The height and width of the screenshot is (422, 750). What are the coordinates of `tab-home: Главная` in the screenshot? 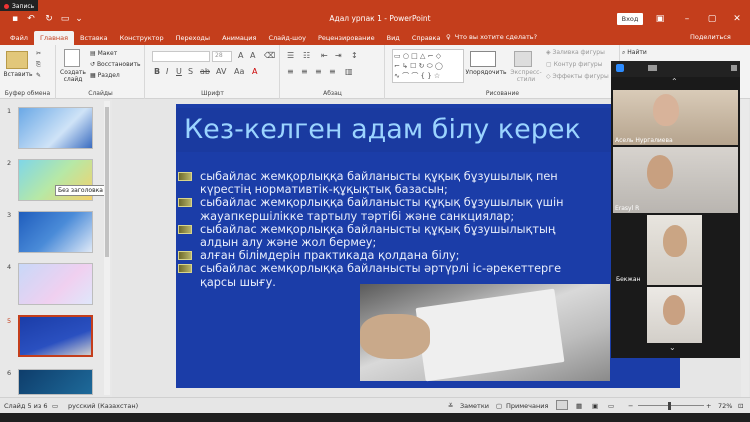 It's located at (54, 38).